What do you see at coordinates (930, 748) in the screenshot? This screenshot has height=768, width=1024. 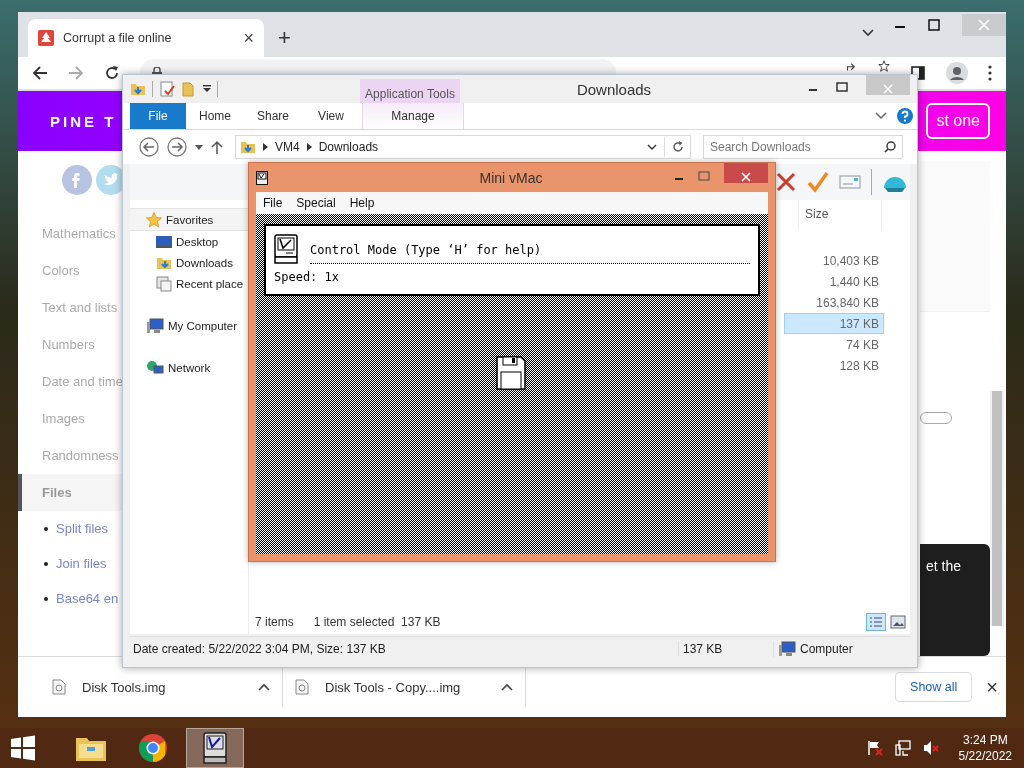 I see `speaker-muted-icon` at bounding box center [930, 748].